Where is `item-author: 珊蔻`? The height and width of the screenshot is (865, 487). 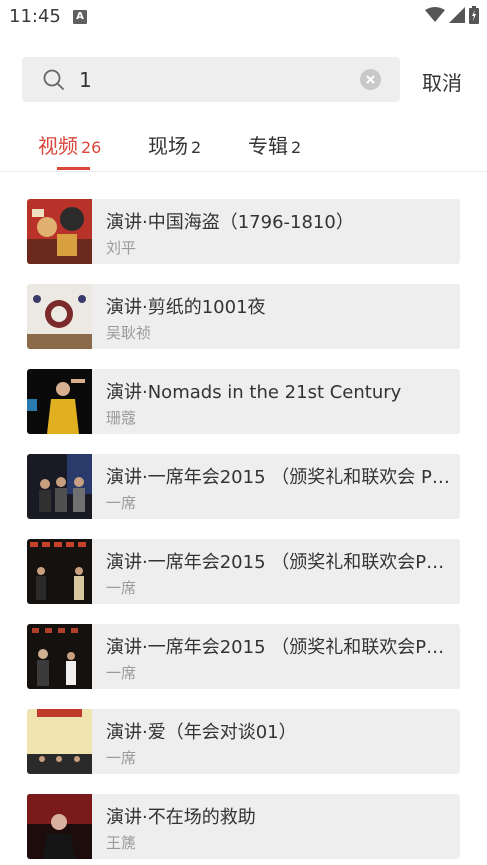
item-author: 珊蔻 is located at coordinates (121, 418).